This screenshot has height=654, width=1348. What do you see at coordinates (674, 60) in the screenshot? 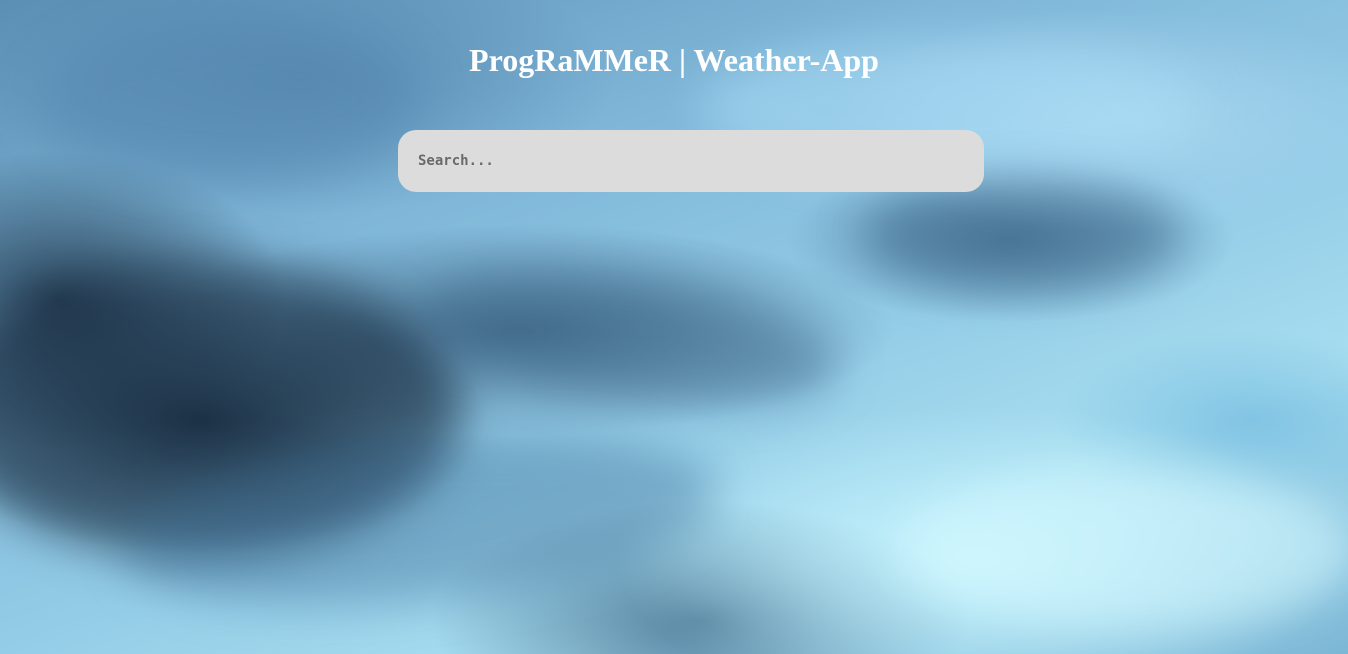
I see `page-title: ProgRaMMeR | Weather-App` at bounding box center [674, 60].